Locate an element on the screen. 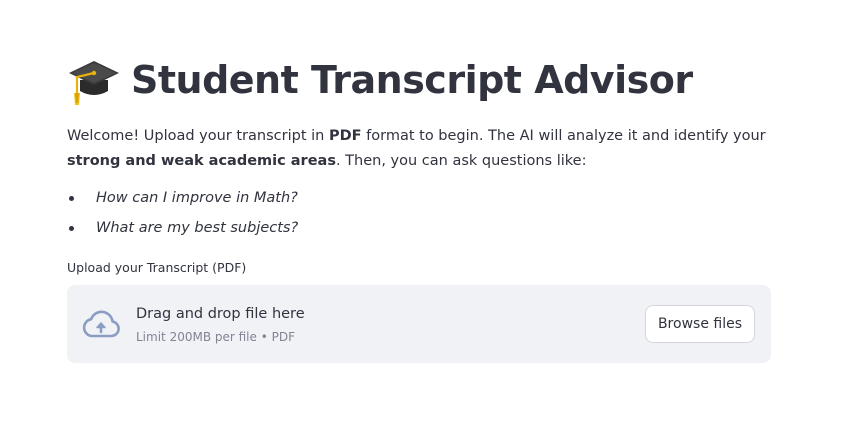 The height and width of the screenshot is (436, 866). page-title: Student Transcript Advisor is located at coordinates (412, 80).